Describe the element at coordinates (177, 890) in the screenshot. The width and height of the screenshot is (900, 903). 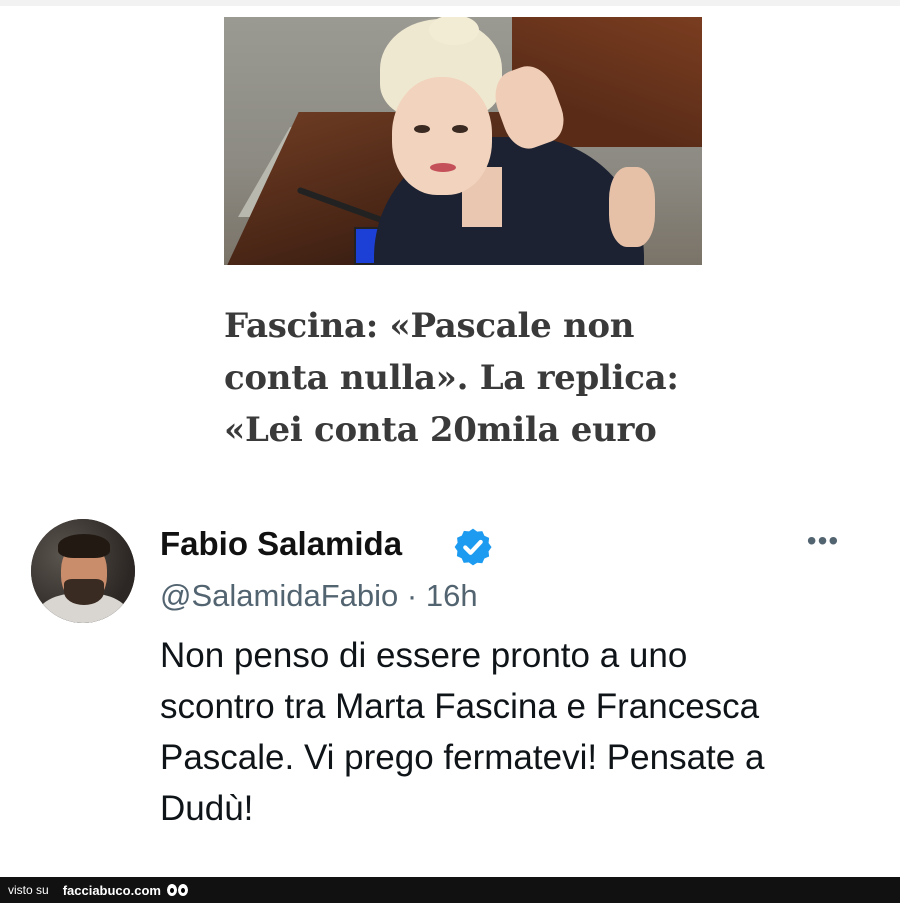
I see `eyes-logo-icon` at that location.